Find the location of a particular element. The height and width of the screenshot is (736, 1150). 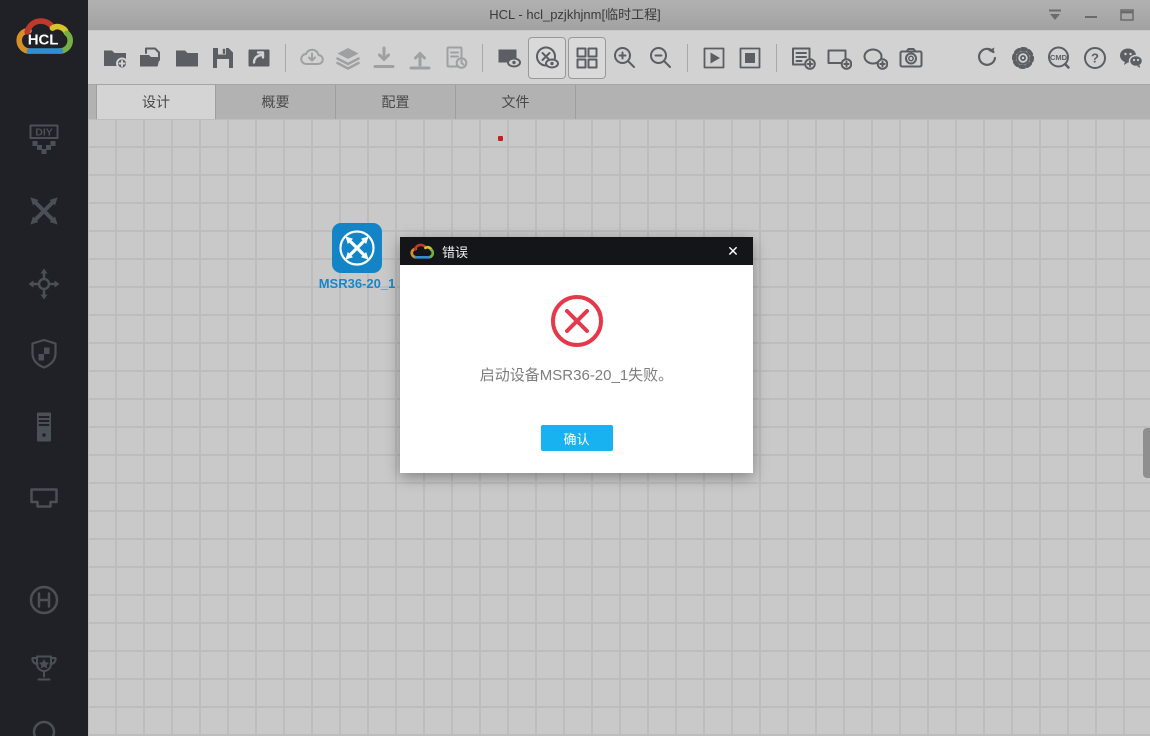

sidebar-item-servers is located at coordinates (44, 427).